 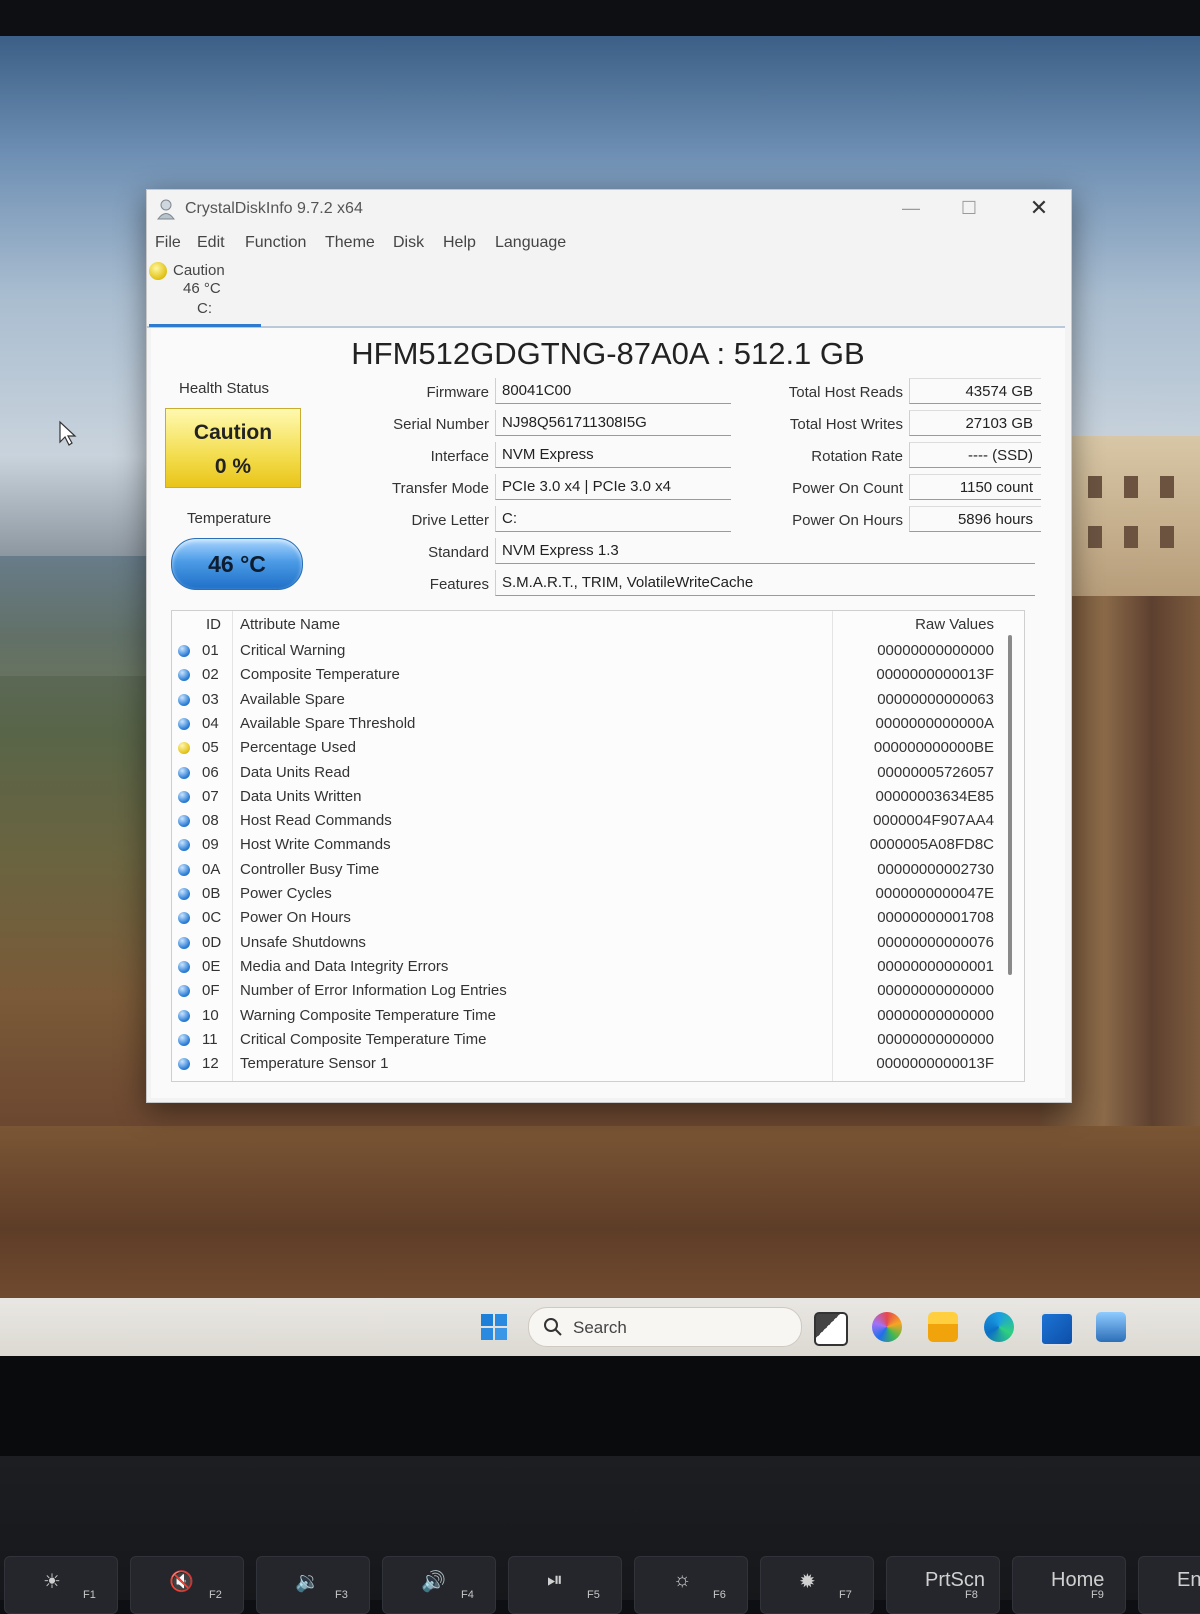 What do you see at coordinates (344, 966) in the screenshot?
I see `attribute-name: Media and Data Integrity Errors` at bounding box center [344, 966].